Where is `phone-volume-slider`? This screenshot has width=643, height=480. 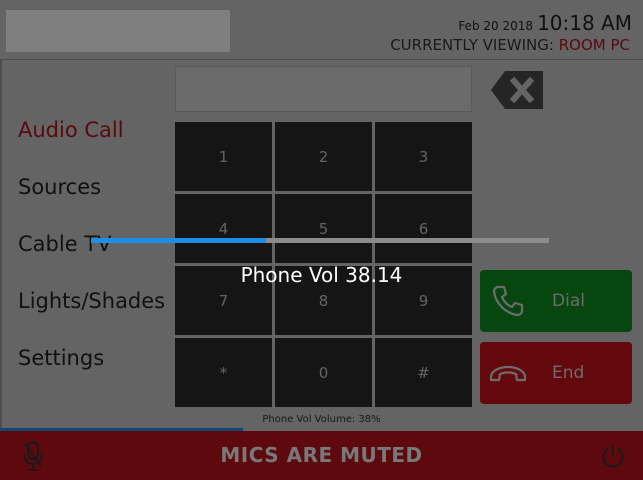 phone-volume-slider is located at coordinates (320, 240).